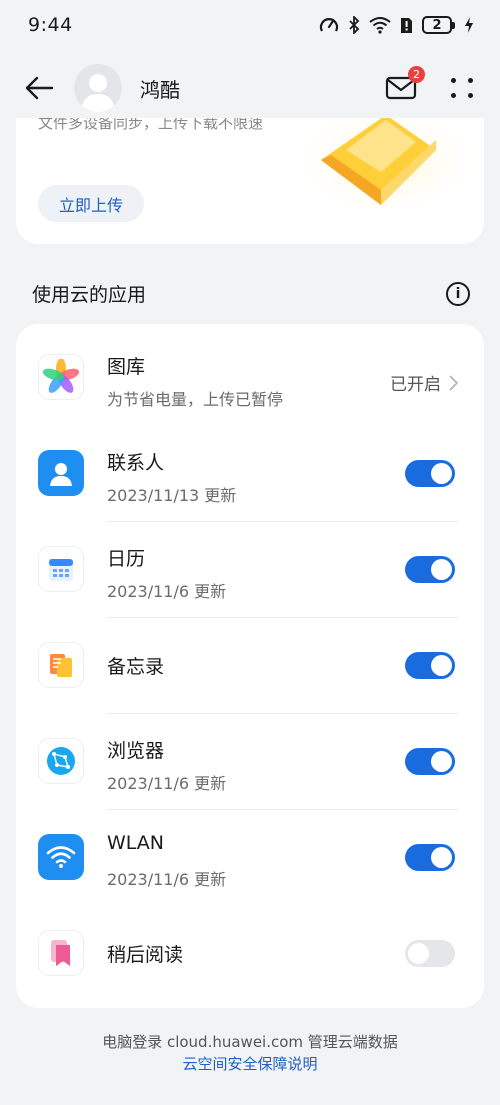 The image size is (500, 1105). I want to click on notes-icon, so click(61, 665).